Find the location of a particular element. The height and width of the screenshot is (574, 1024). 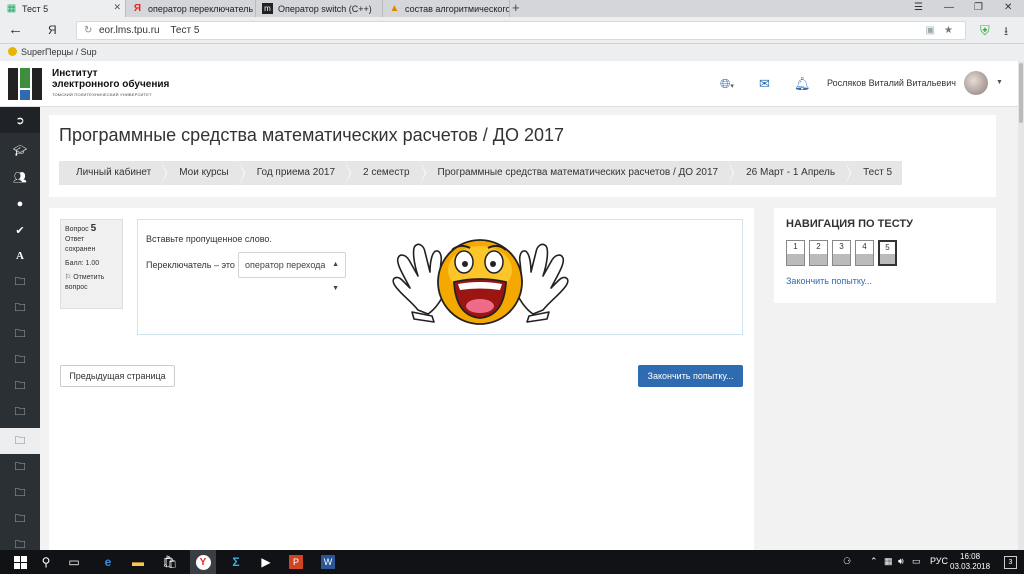

yandex-browser-icon: Y is located at coordinates (203, 562).